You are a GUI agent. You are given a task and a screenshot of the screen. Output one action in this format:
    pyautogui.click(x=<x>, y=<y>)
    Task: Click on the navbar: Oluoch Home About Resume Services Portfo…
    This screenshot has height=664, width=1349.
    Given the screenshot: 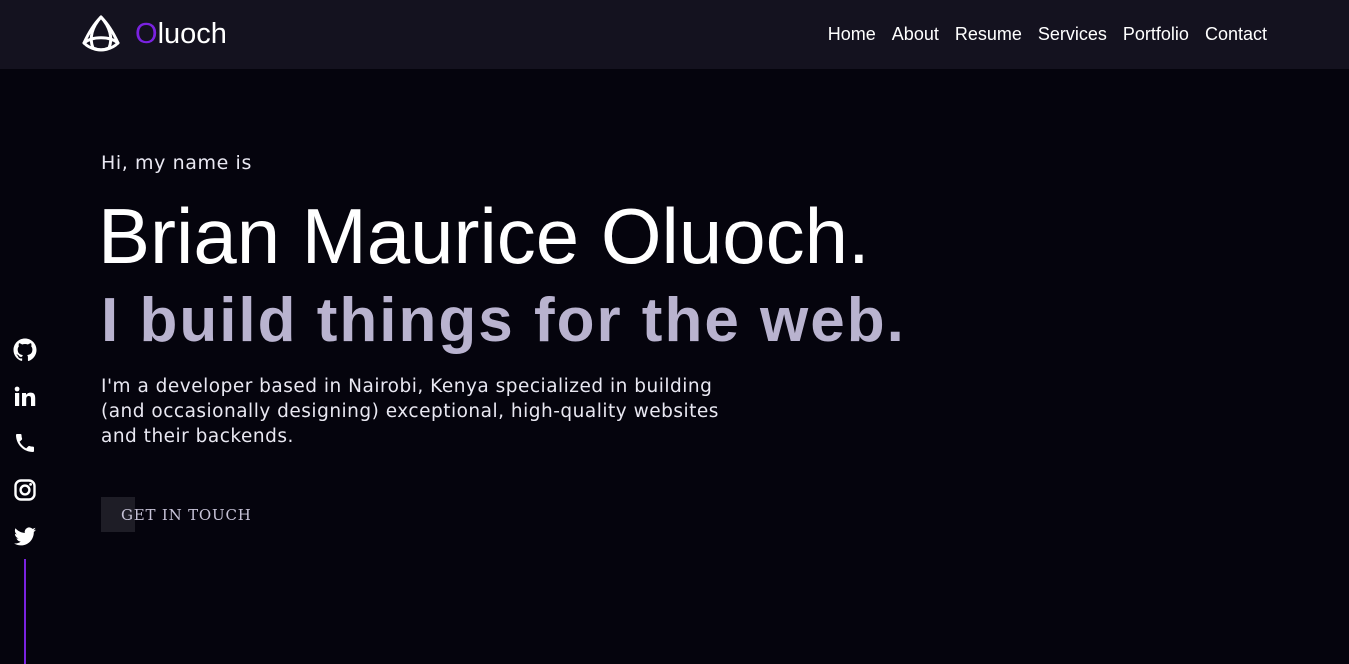 What is the action you would take?
    pyautogui.click(x=674, y=34)
    